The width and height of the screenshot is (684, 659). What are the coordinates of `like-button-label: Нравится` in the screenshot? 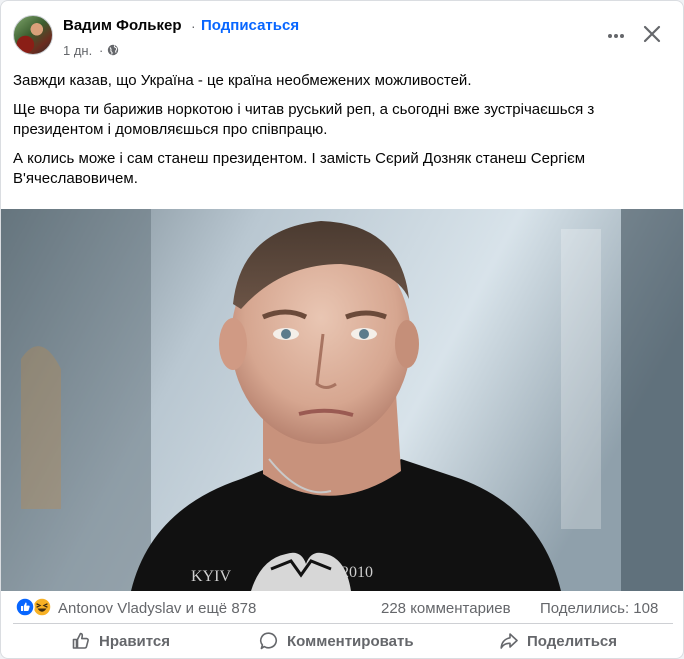 It's located at (135, 641).